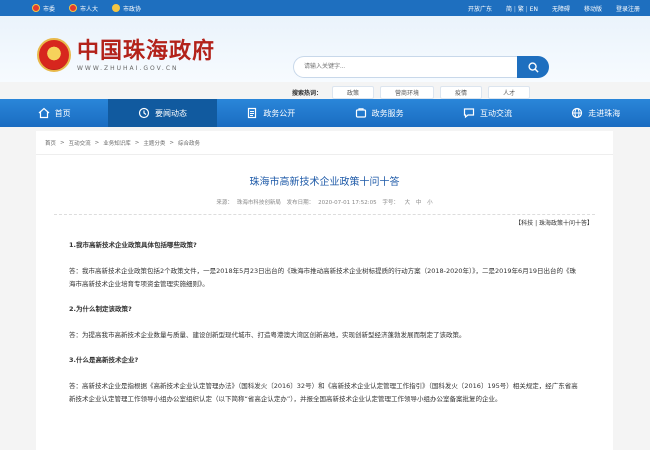  Describe the element at coordinates (509, 92) in the screenshot. I see `hot-word-talent: 人才` at that location.